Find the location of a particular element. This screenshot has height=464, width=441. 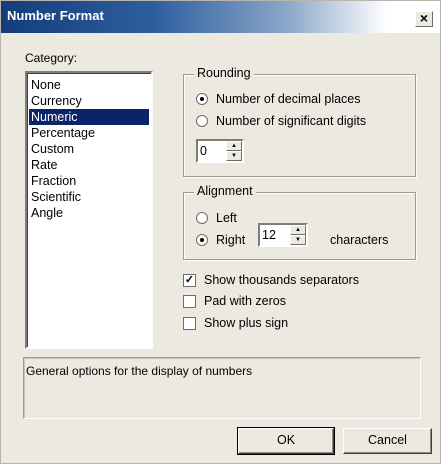

category-item-custom: Custom is located at coordinates (89, 149).